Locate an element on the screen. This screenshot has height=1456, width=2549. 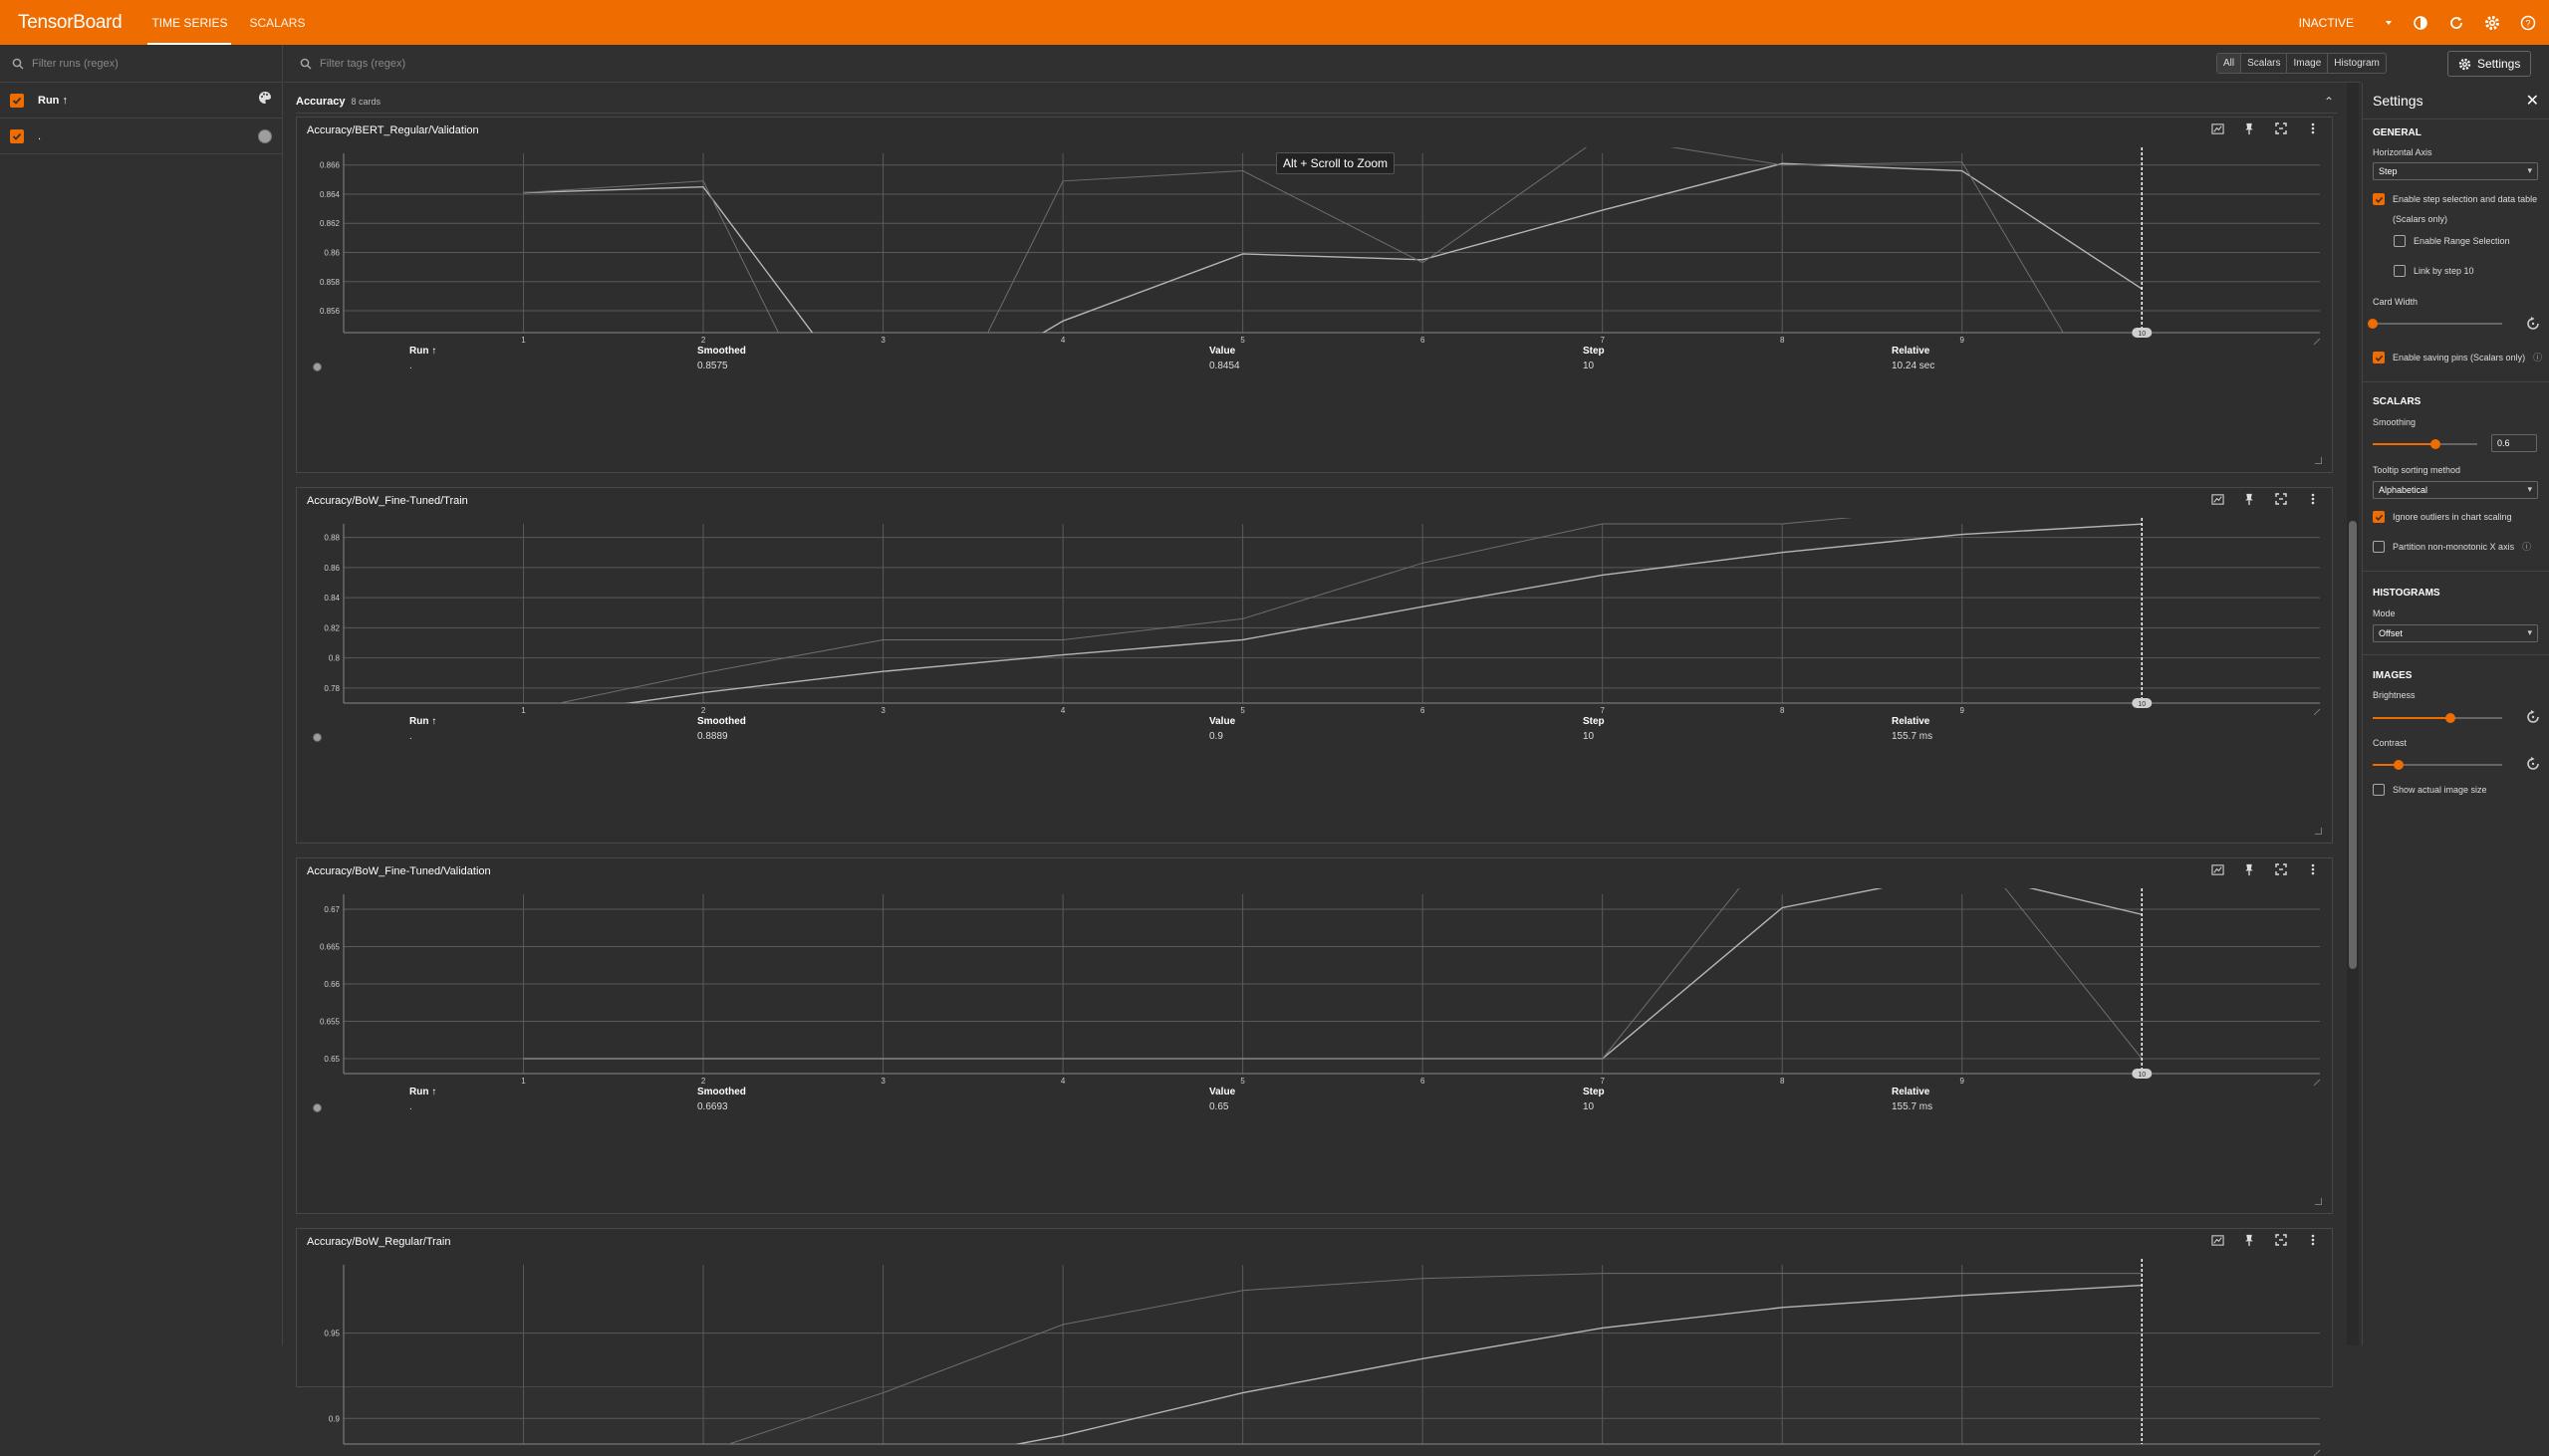
contrast-label: Contrast is located at coordinates (2390, 743).